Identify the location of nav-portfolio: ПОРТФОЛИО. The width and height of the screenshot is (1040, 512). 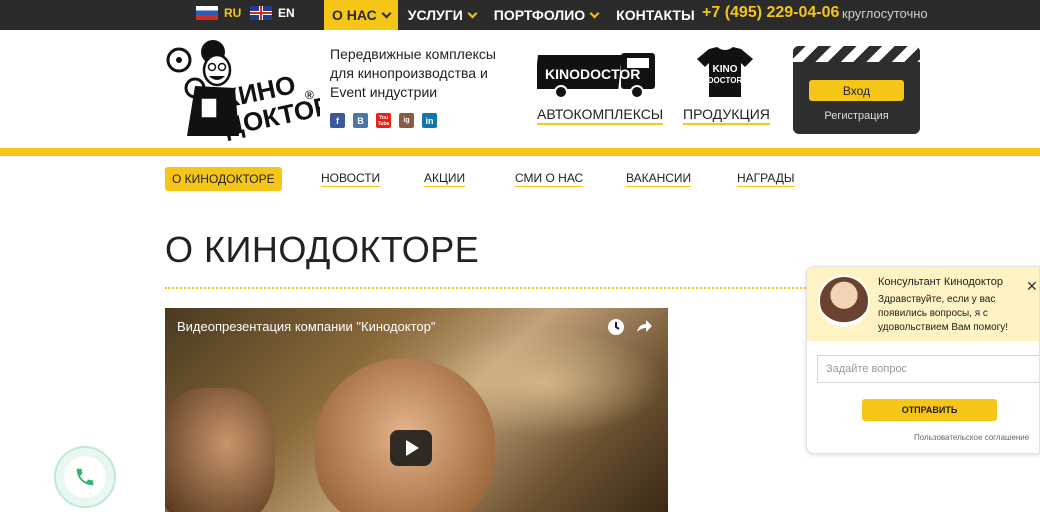
(546, 15).